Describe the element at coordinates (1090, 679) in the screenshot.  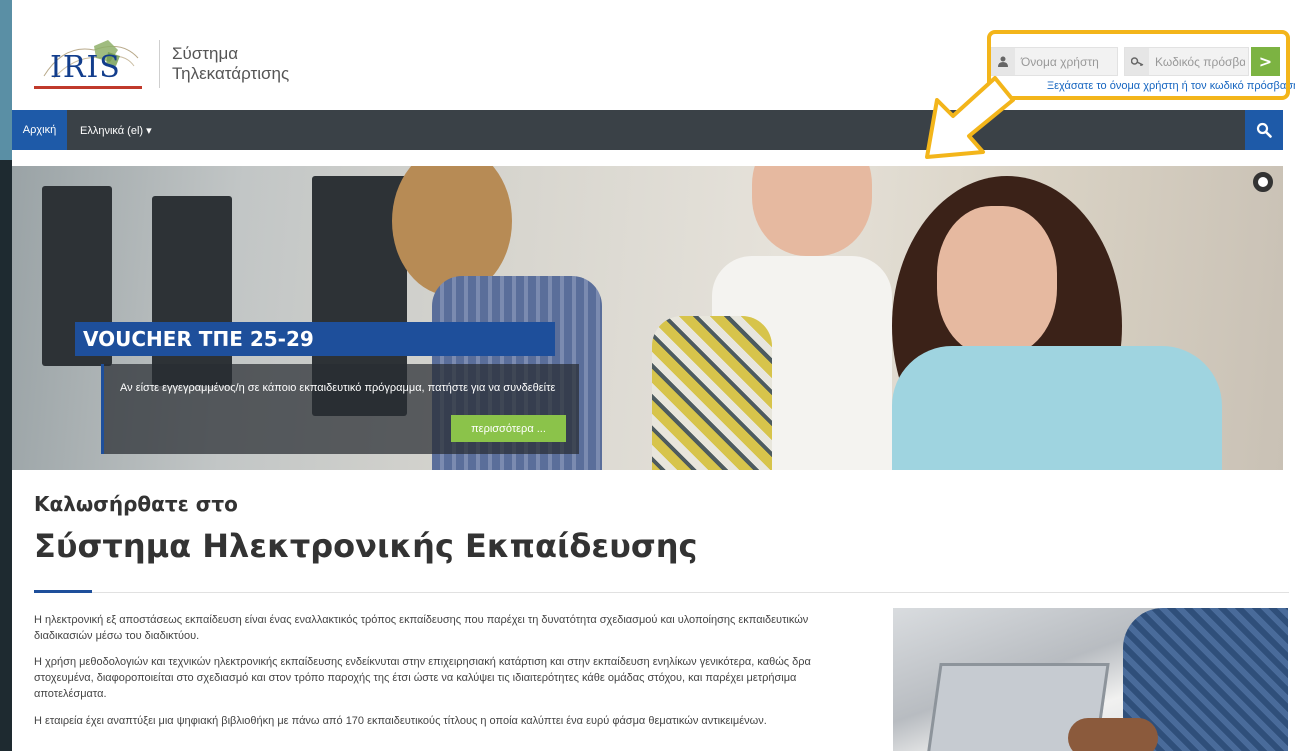
I see `side-photo` at that location.